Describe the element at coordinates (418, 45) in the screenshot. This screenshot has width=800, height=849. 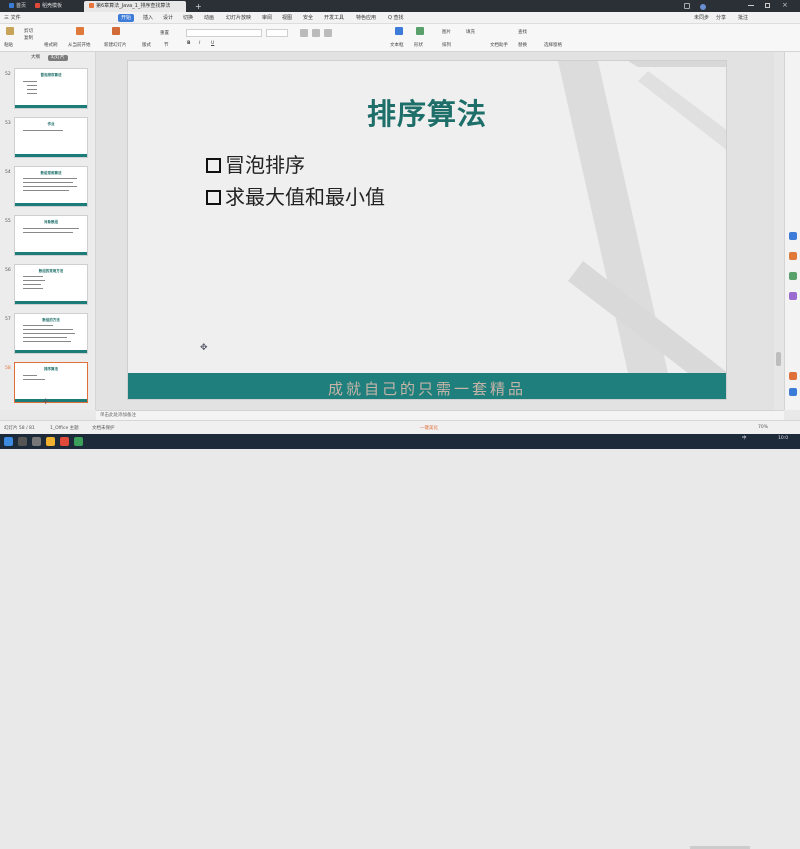
I see `shape-button: 形状` at that location.